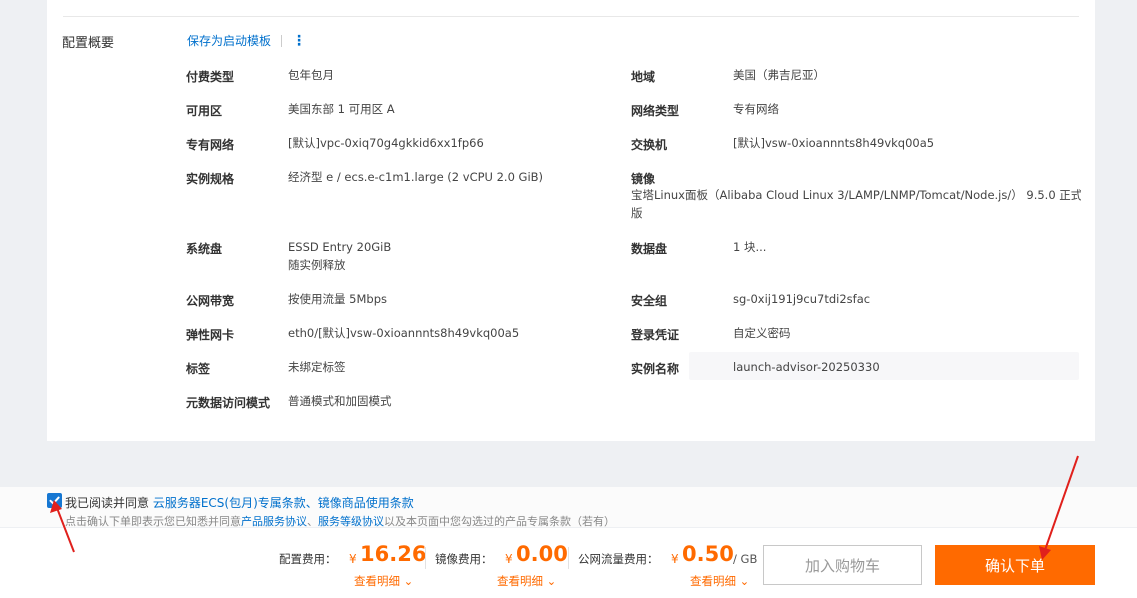 This screenshot has height=598, width=1137. What do you see at coordinates (204, 111) in the screenshot?
I see `label-zone: 可用区` at bounding box center [204, 111].